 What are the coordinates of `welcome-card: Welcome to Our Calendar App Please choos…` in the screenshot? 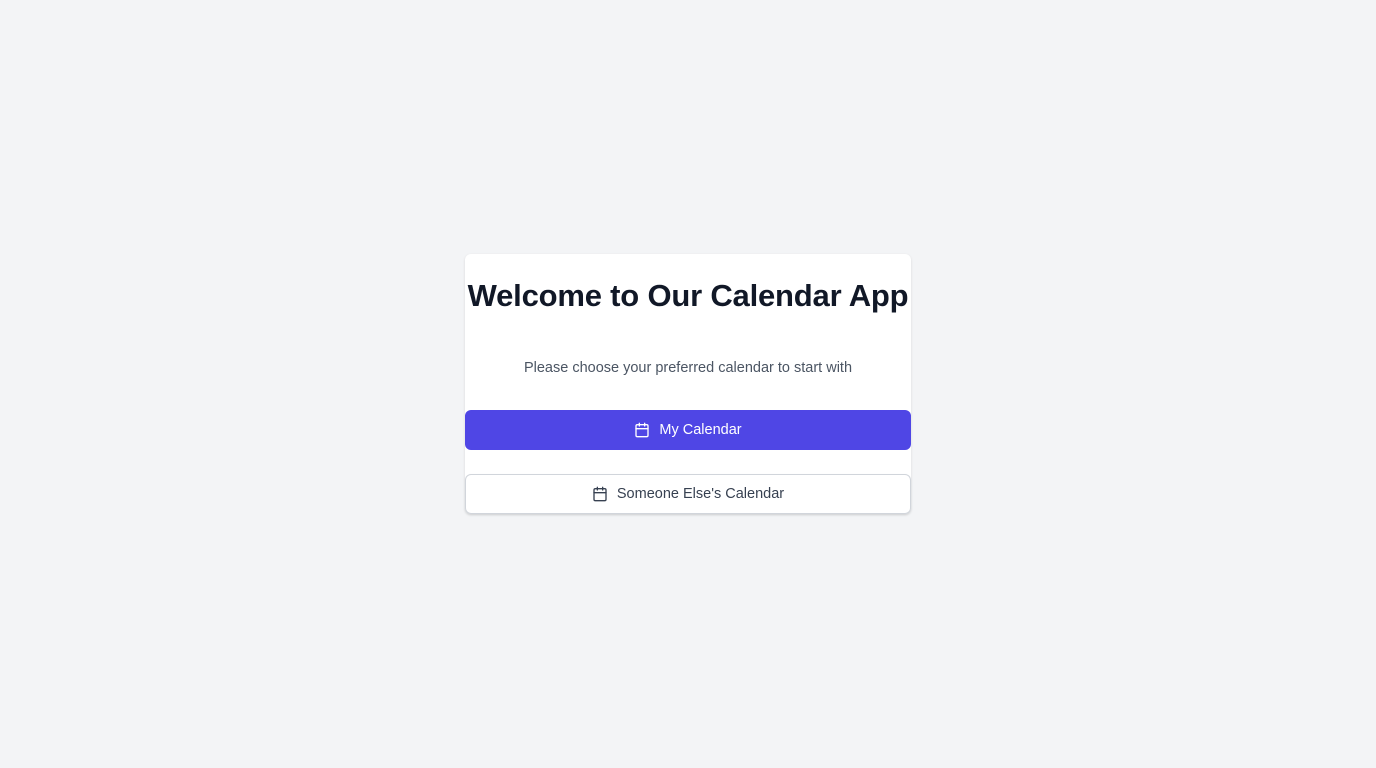 It's located at (688, 384).